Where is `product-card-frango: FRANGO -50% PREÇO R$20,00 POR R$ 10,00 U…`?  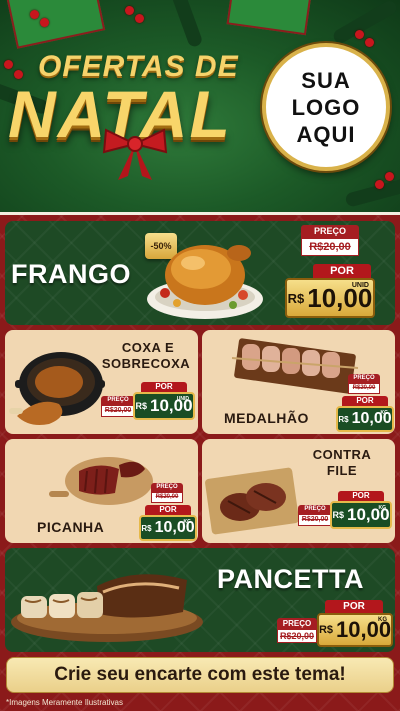
product-card-frango: FRANGO -50% PREÇO R$20,00 POR R$ 10,00 U… is located at coordinates (200, 273).